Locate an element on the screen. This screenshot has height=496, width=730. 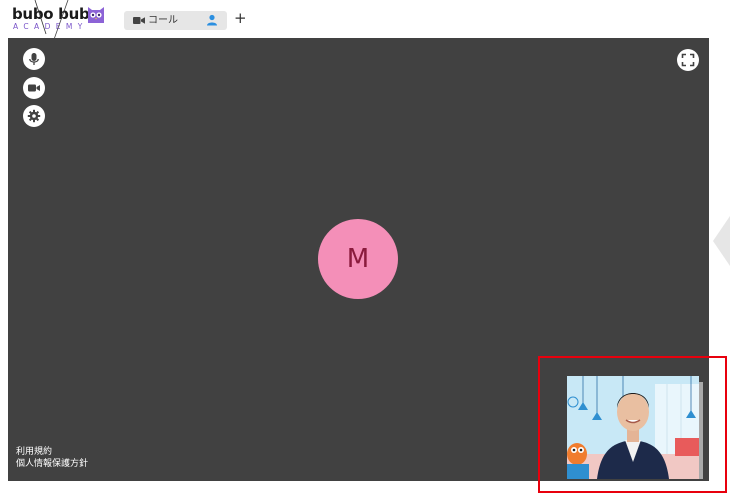
footer-links: 利用規約 個人情報保護方針 is located at coordinates (52, 458).